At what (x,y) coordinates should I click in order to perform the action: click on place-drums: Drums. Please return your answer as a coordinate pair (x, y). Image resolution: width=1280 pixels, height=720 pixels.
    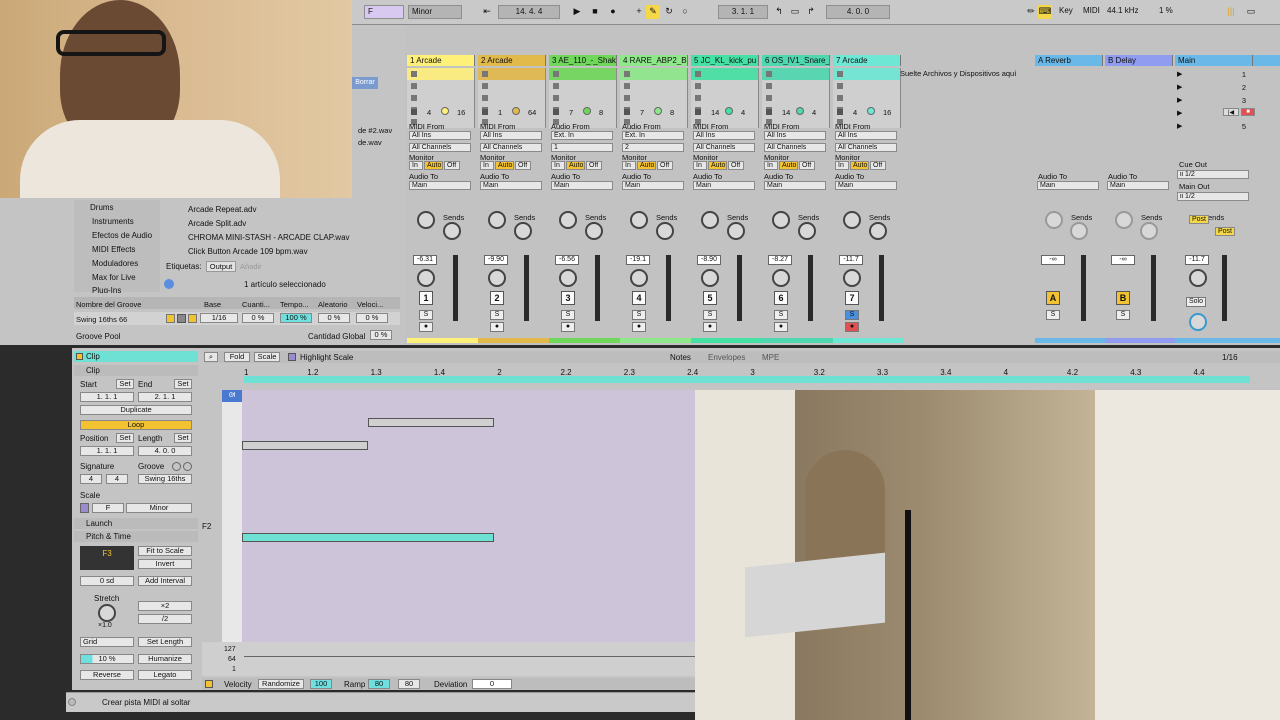
    Looking at the image, I should click on (102, 207).